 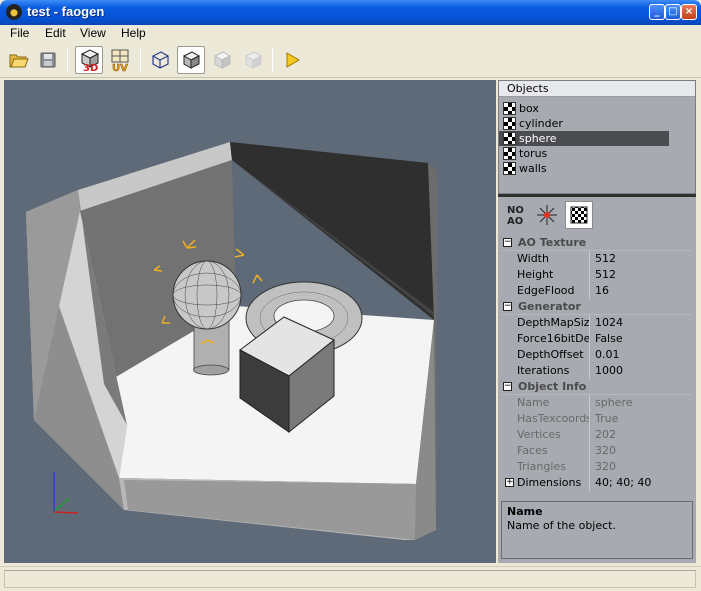 I want to click on title-bar: test - faogen _ □ ×, so click(x=350, y=12).